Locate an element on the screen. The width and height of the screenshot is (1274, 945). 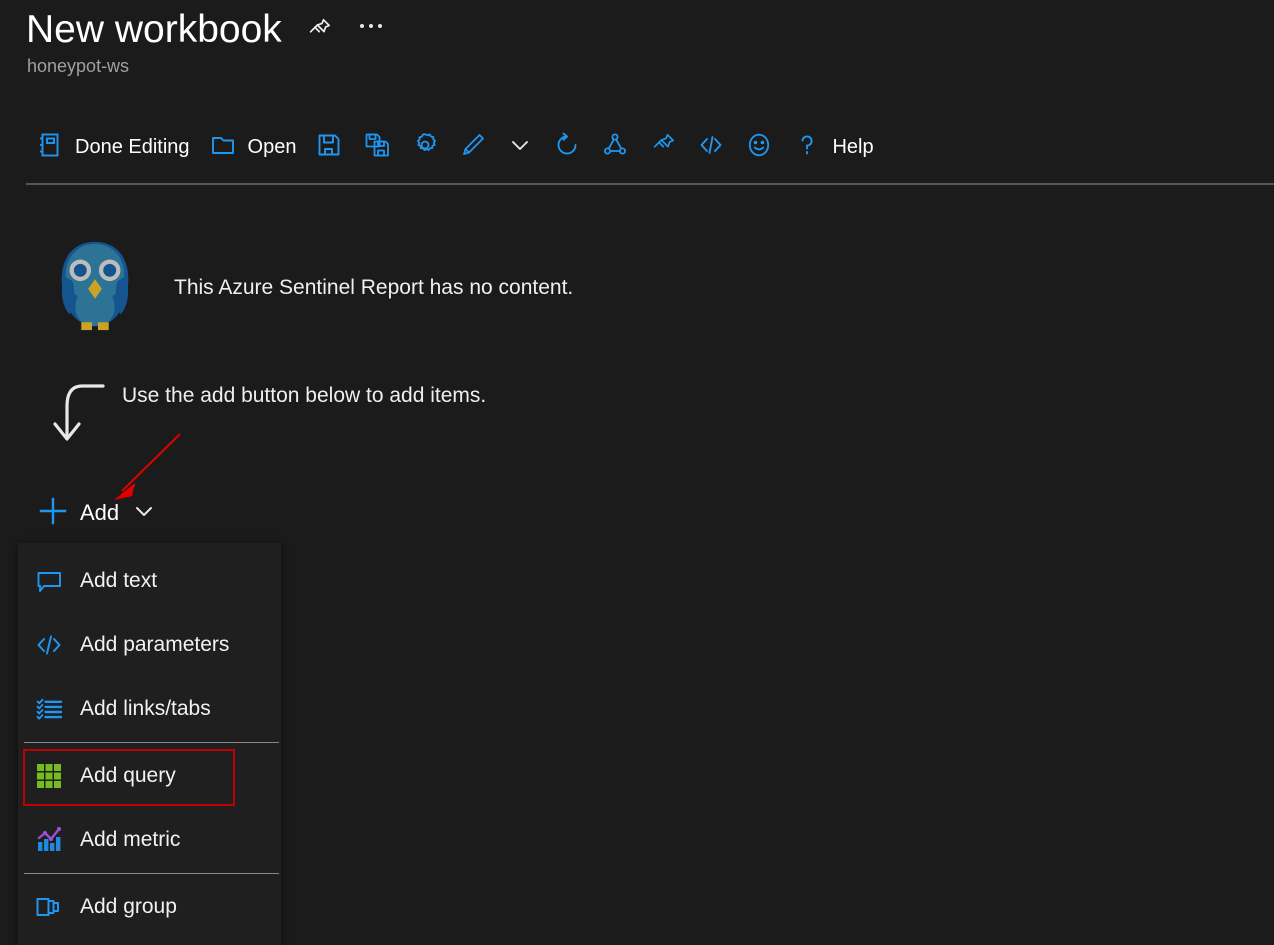
menu-item-label: Add links/tabs is located at coordinates (145, 708).